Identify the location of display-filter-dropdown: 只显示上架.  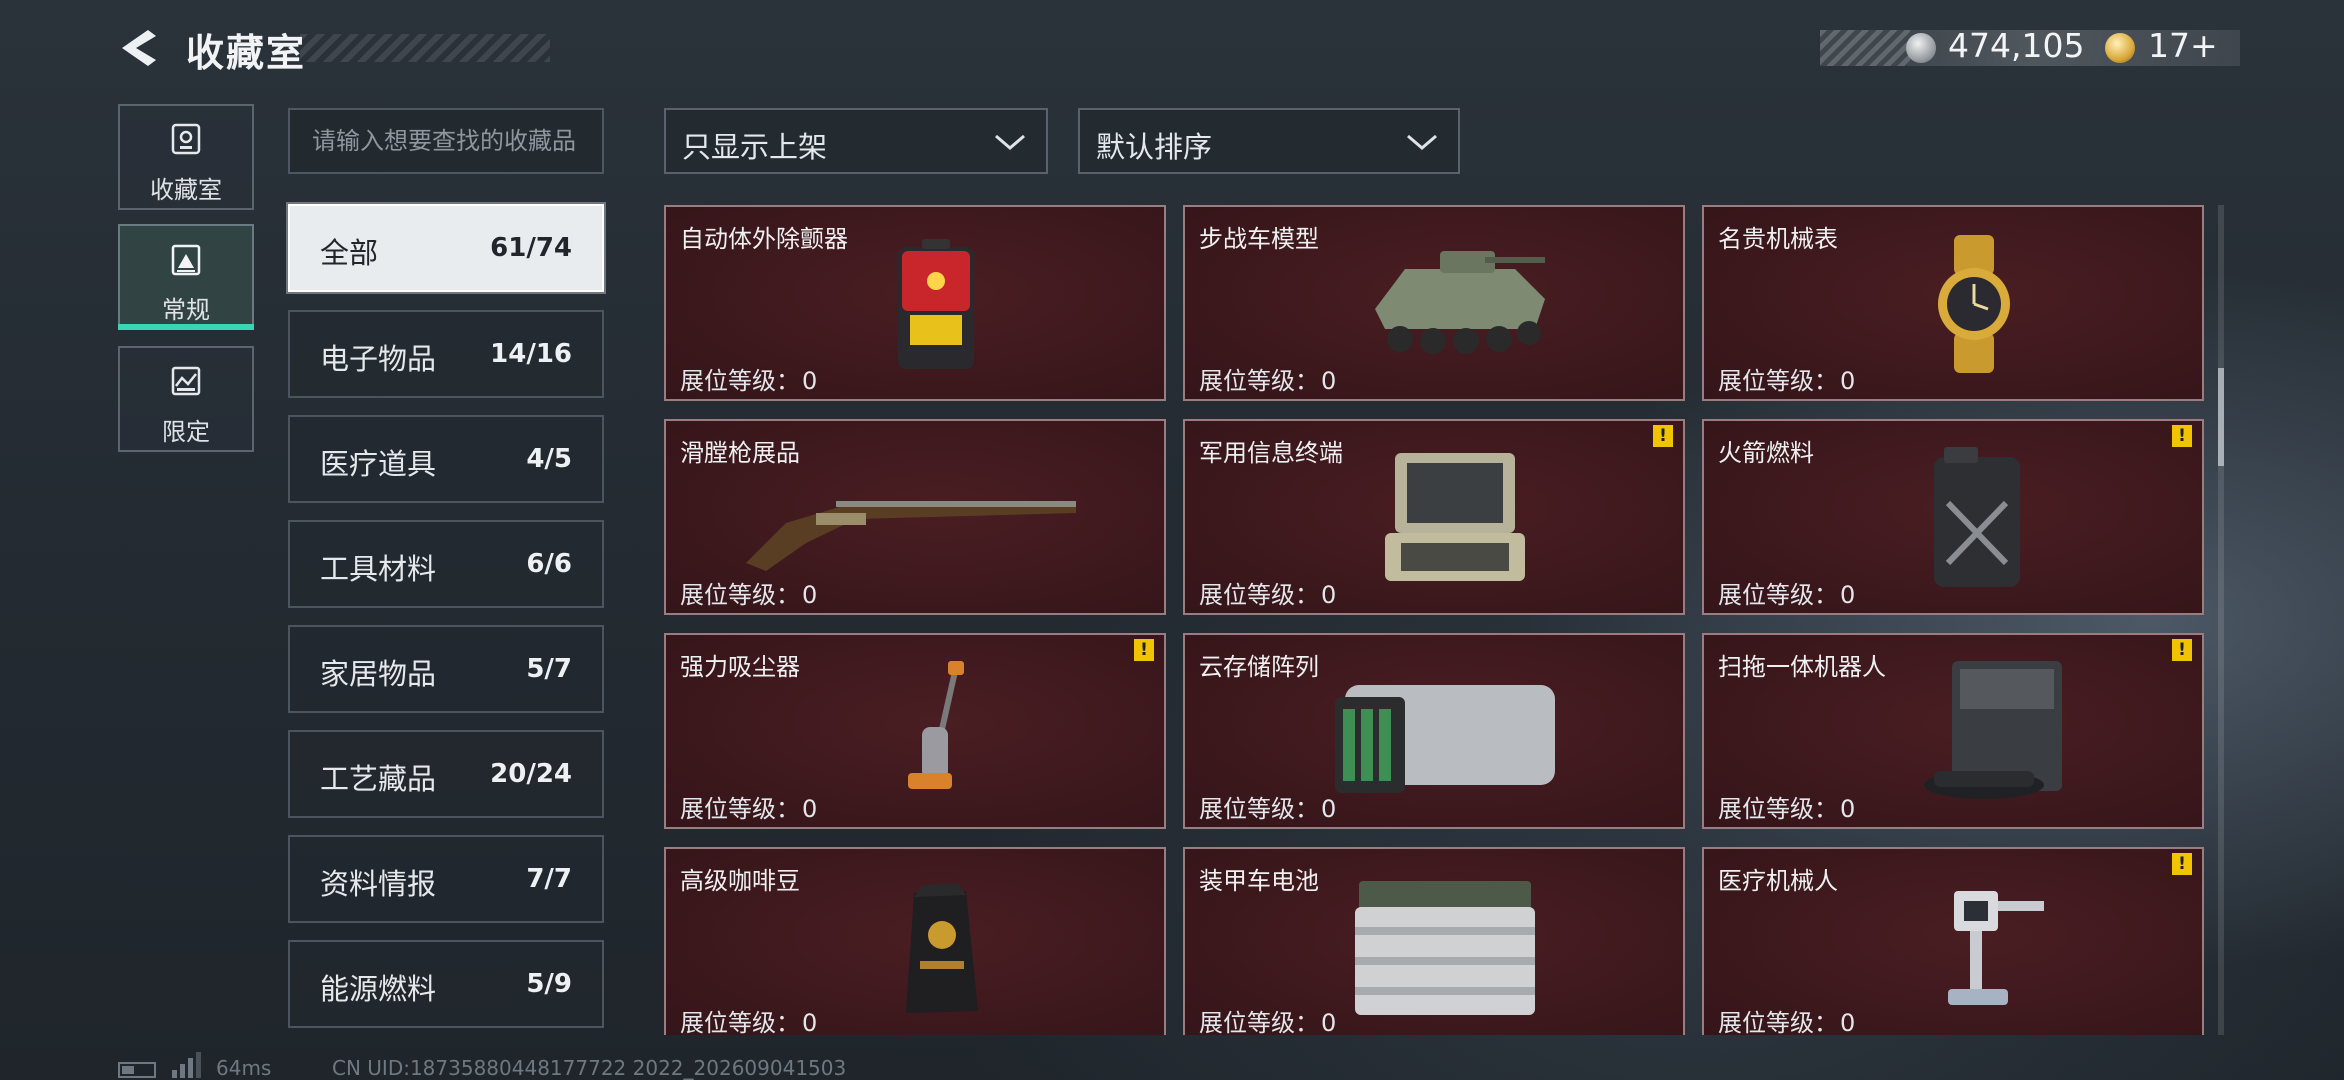
(856, 141).